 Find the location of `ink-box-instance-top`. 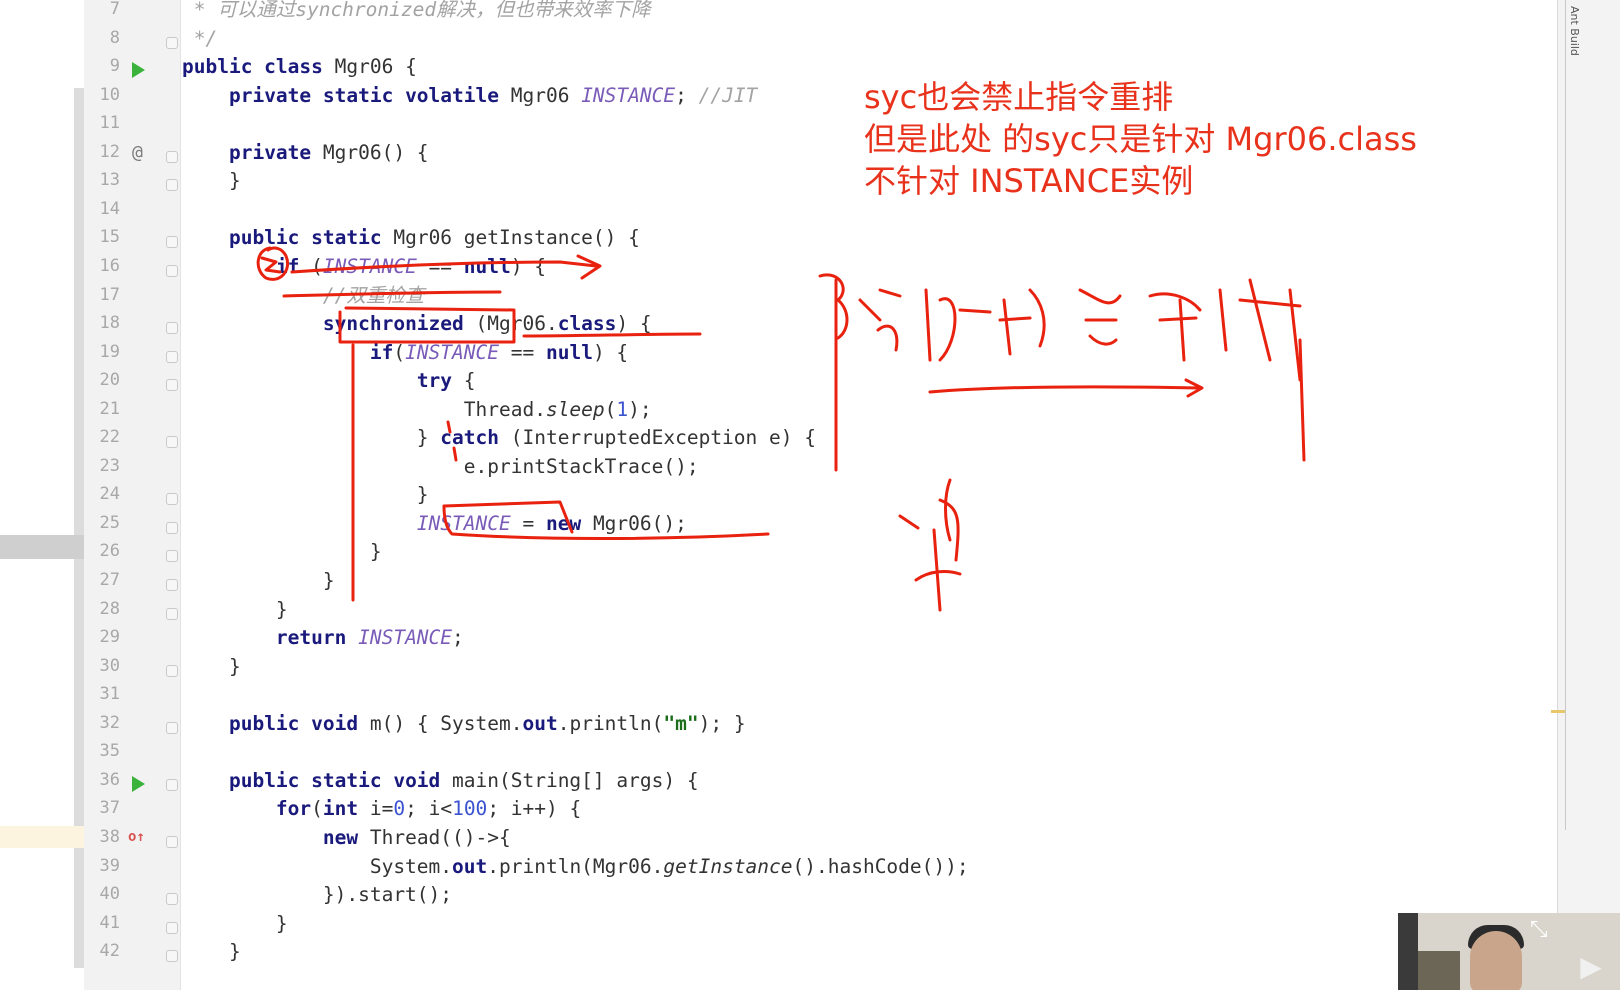

ink-box-instance-top is located at coordinates (508, 517).